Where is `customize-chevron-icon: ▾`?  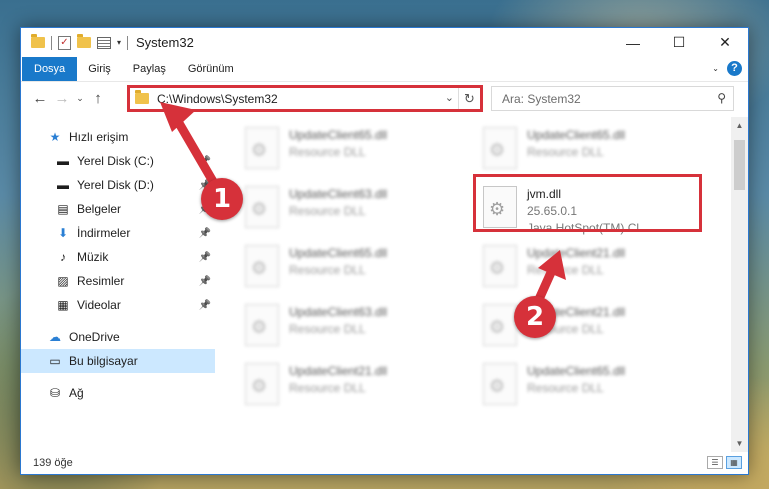 customize-chevron-icon: ▾ is located at coordinates (119, 42).